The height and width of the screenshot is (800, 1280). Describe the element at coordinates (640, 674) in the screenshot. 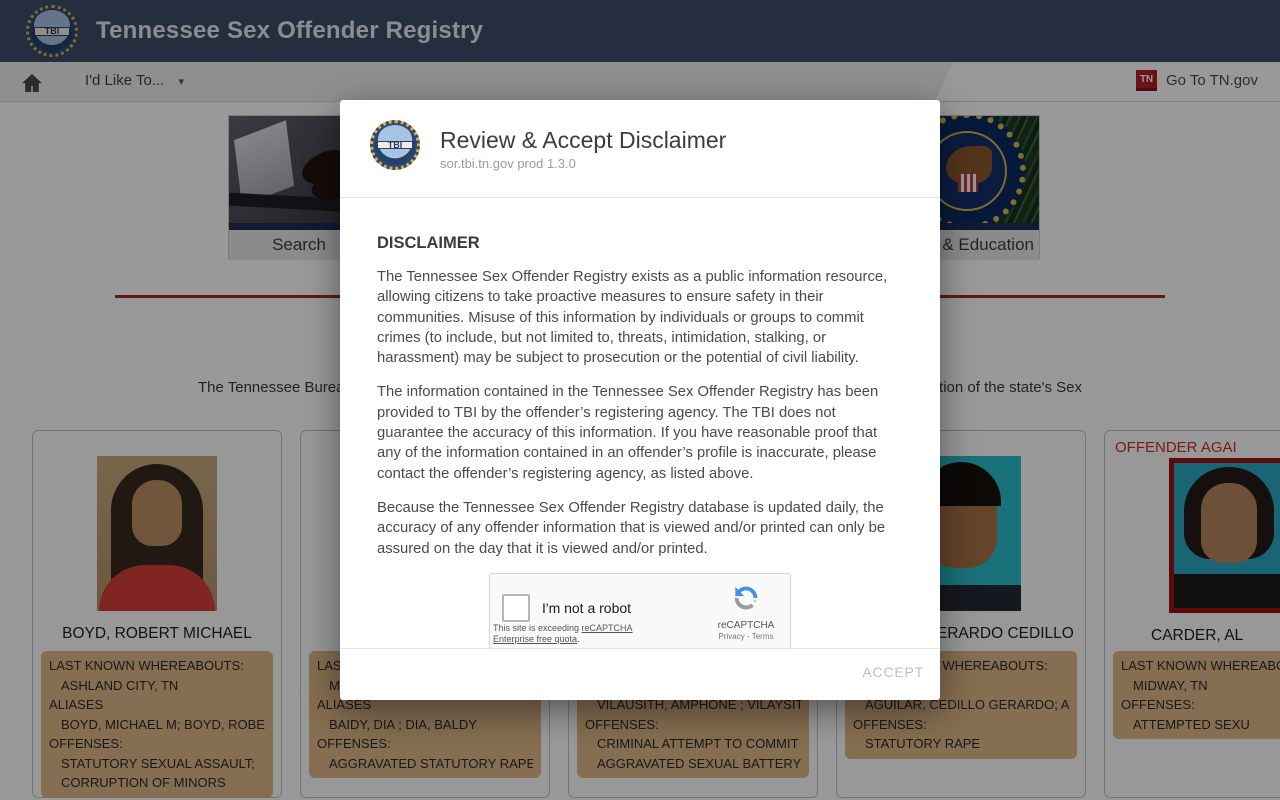

I see `modal-actions: ACCEPT` at that location.